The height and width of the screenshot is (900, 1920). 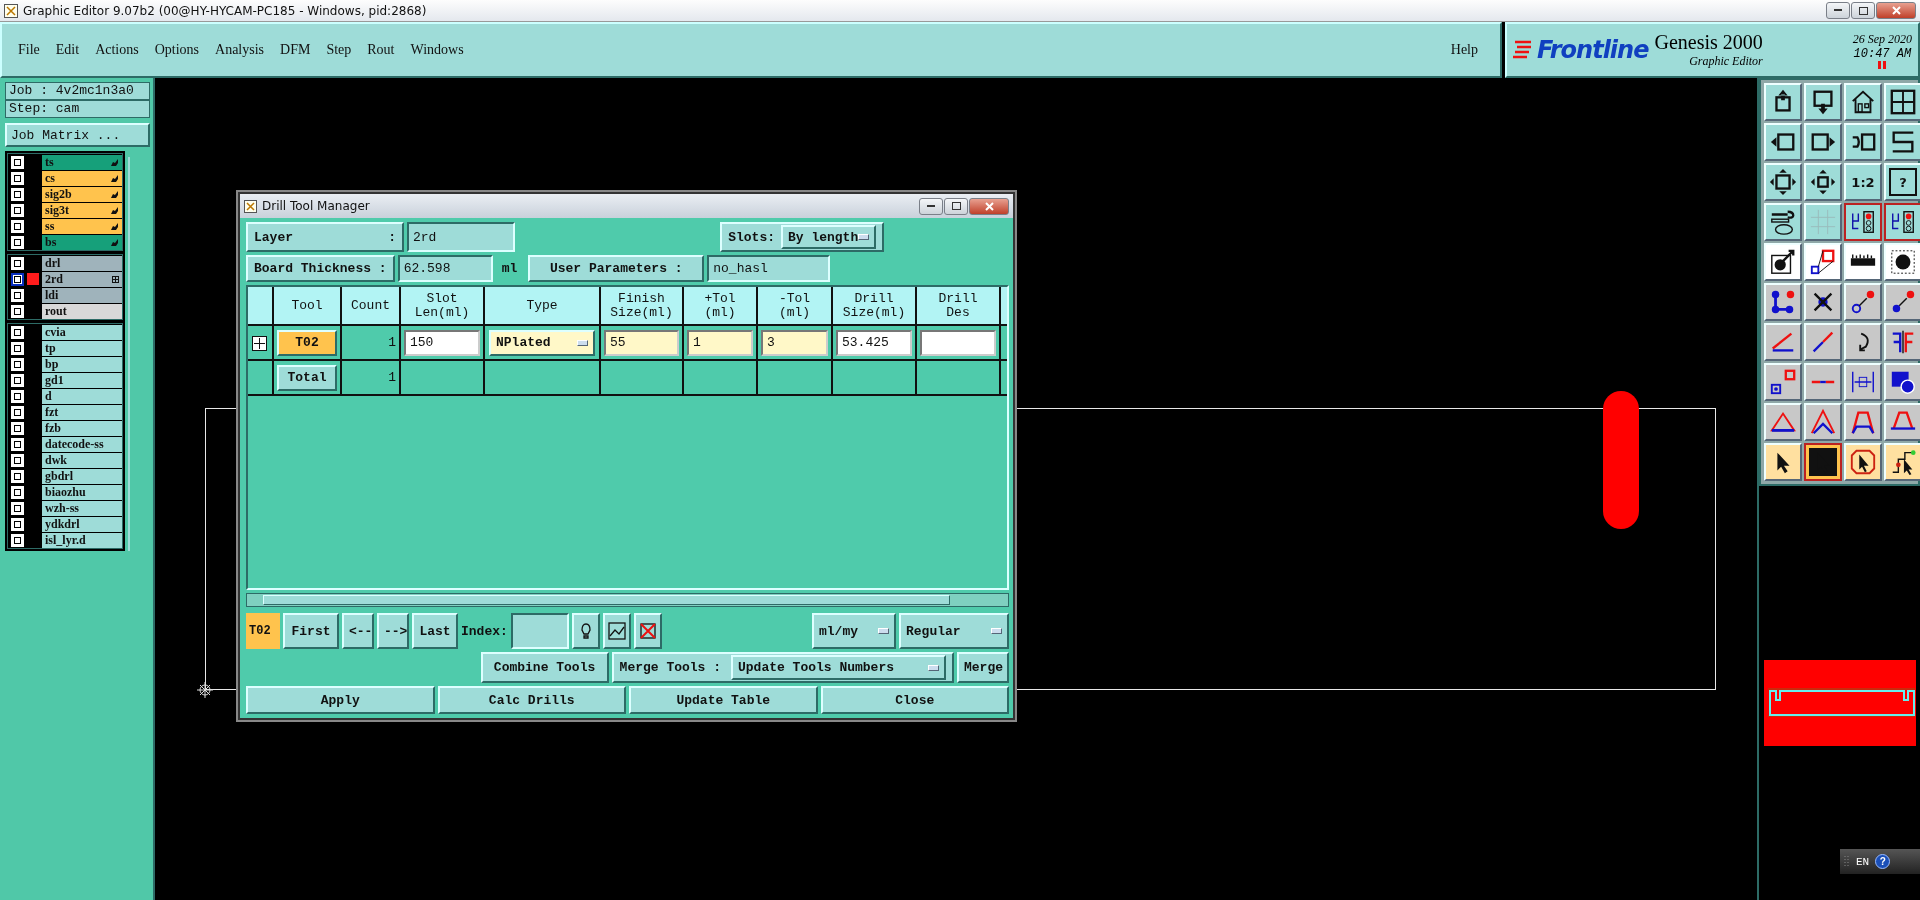 I want to click on octagon-pointer-icon, so click(x=1863, y=462).